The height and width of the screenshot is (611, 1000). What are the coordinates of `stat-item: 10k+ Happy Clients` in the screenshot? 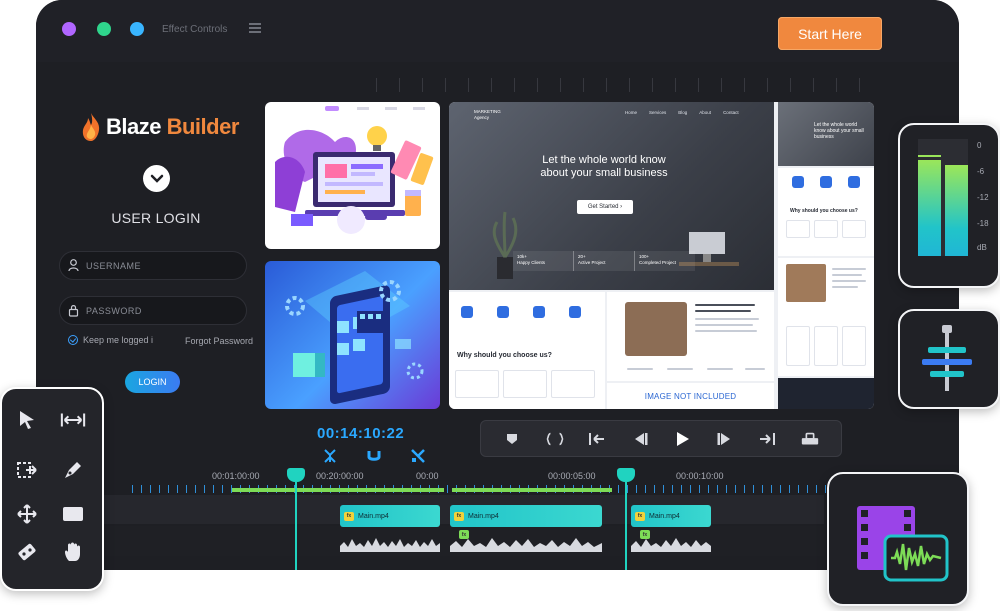 It's located at (543, 261).